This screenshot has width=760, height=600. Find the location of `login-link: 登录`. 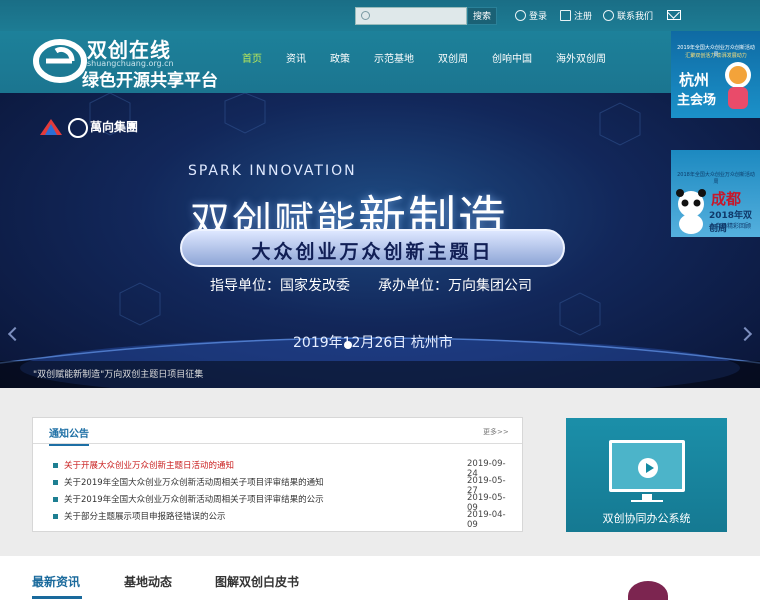

login-link: 登录 is located at coordinates (531, 15).